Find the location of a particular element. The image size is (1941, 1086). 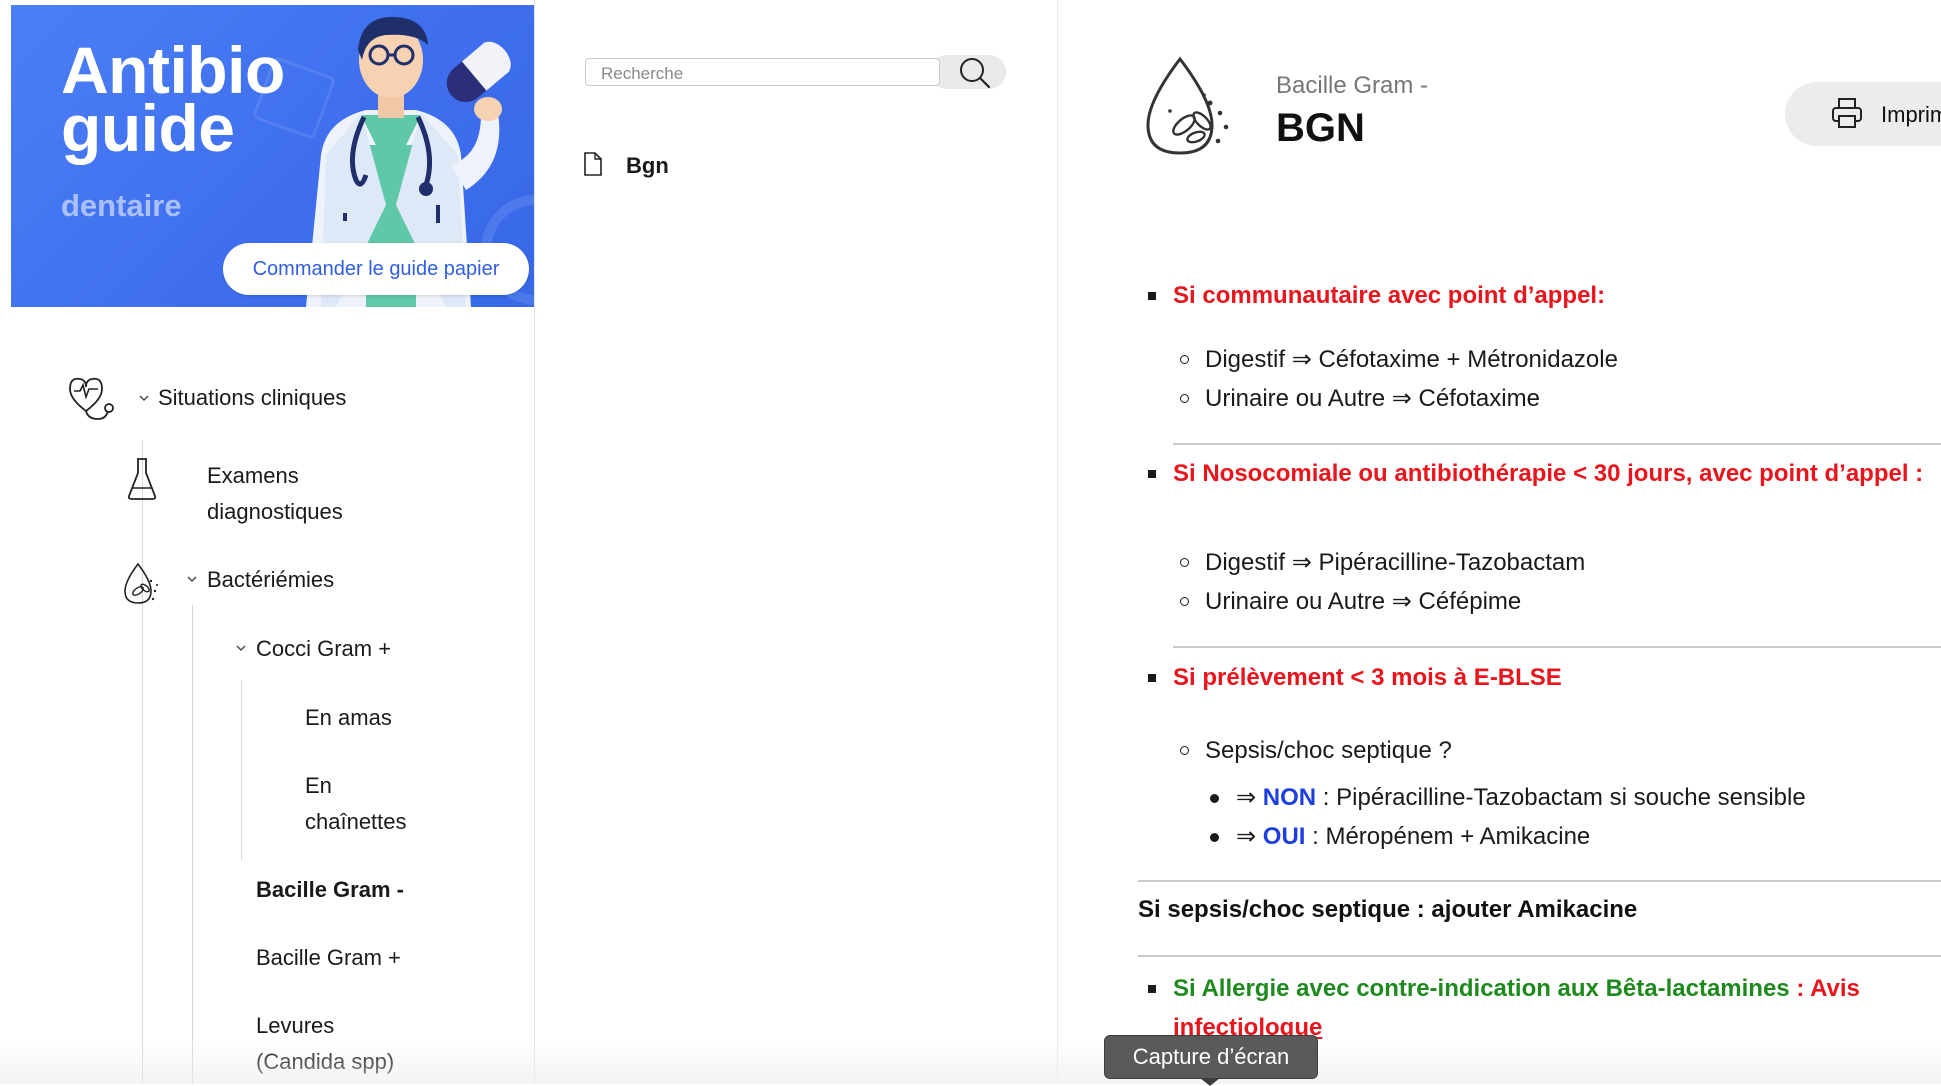

nav-levures-line1: Levures is located at coordinates (295, 1025).